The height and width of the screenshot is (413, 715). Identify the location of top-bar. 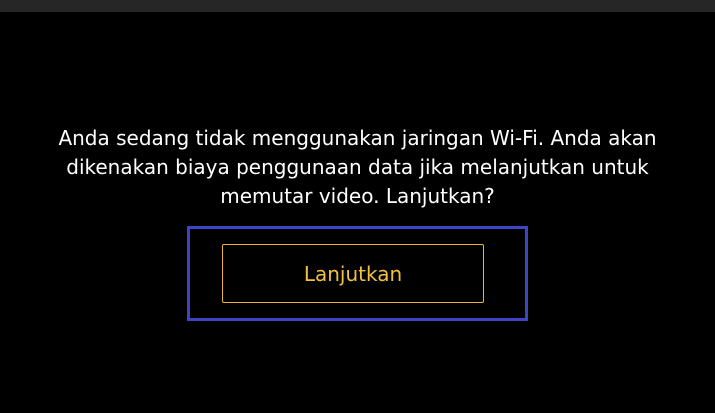
(357, 6).